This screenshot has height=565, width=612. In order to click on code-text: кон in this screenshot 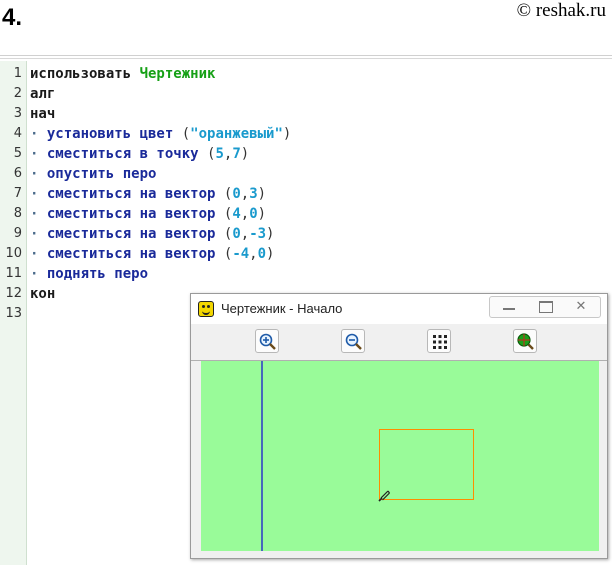, I will do `click(42, 294)`.